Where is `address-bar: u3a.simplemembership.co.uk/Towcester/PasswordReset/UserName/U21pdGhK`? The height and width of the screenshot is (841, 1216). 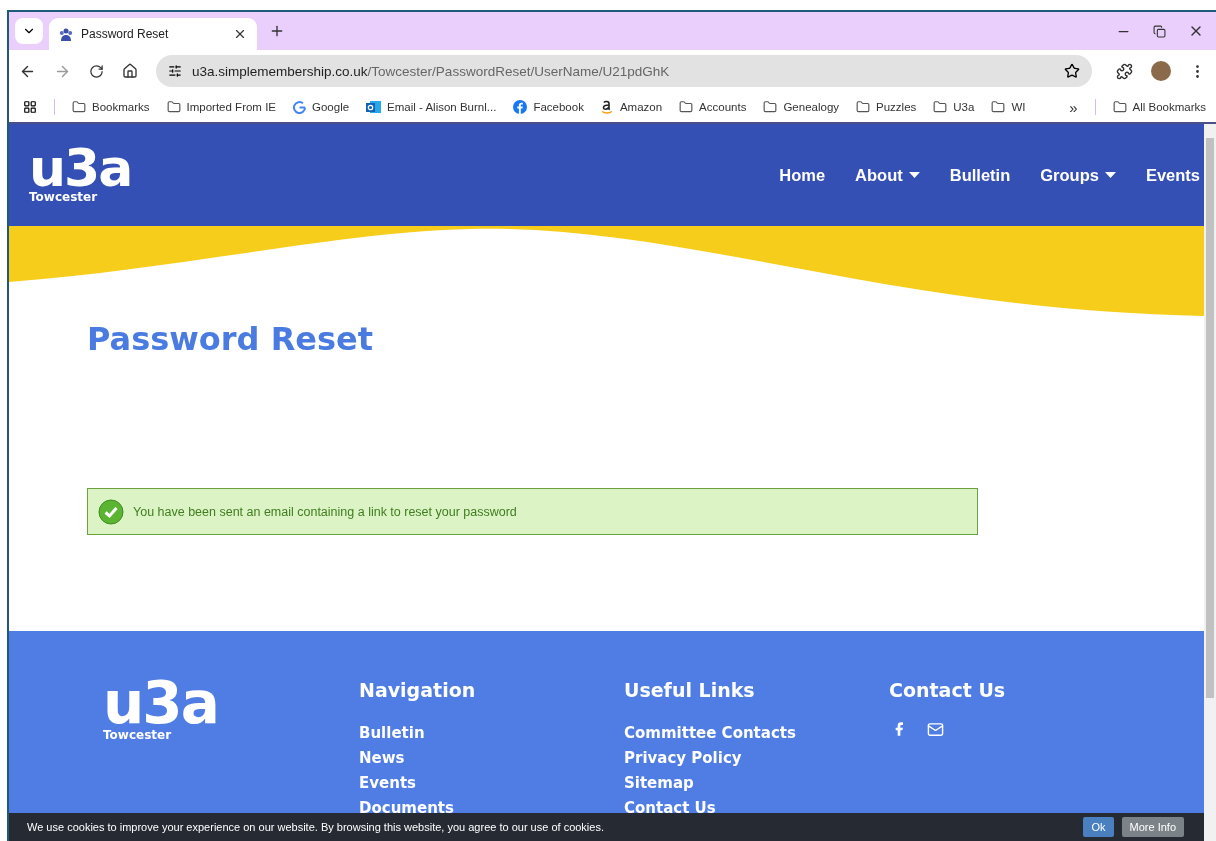 address-bar: u3a.simplemembership.co.uk/Towcester/PasswordReset/UserName/U21pdGhK is located at coordinates (624, 71).